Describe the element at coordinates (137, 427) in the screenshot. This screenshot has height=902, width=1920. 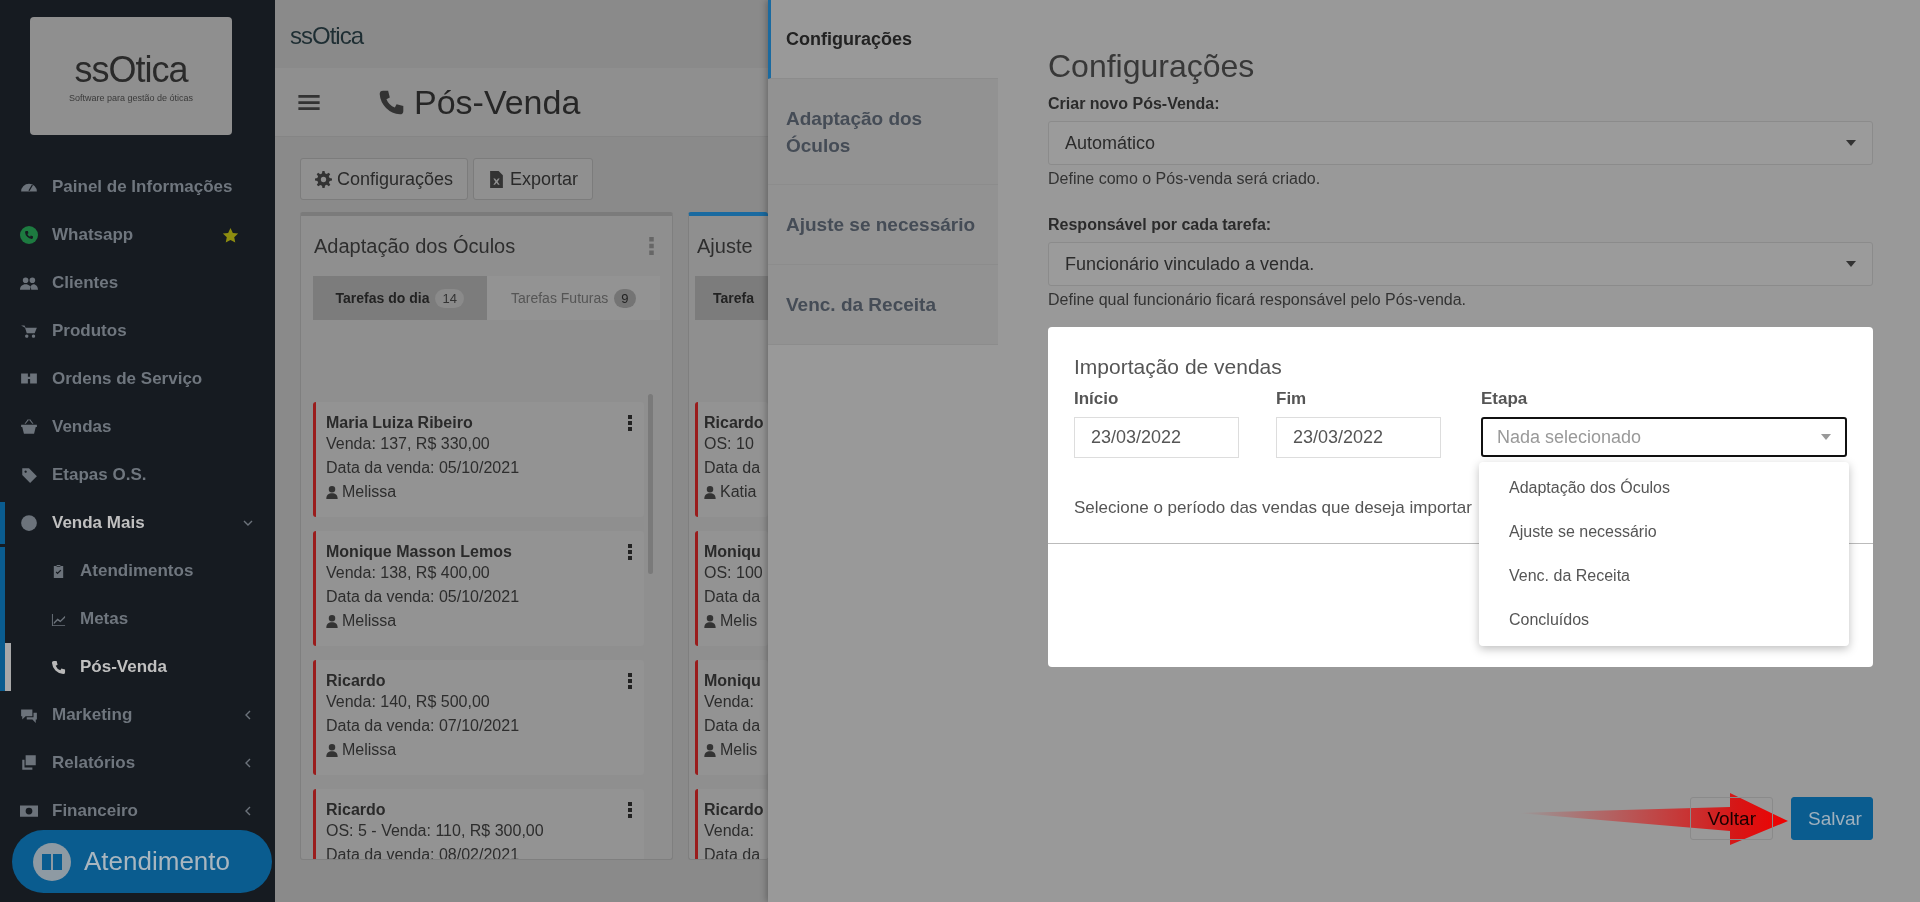
I see `sidebar-item: Vendas` at that location.